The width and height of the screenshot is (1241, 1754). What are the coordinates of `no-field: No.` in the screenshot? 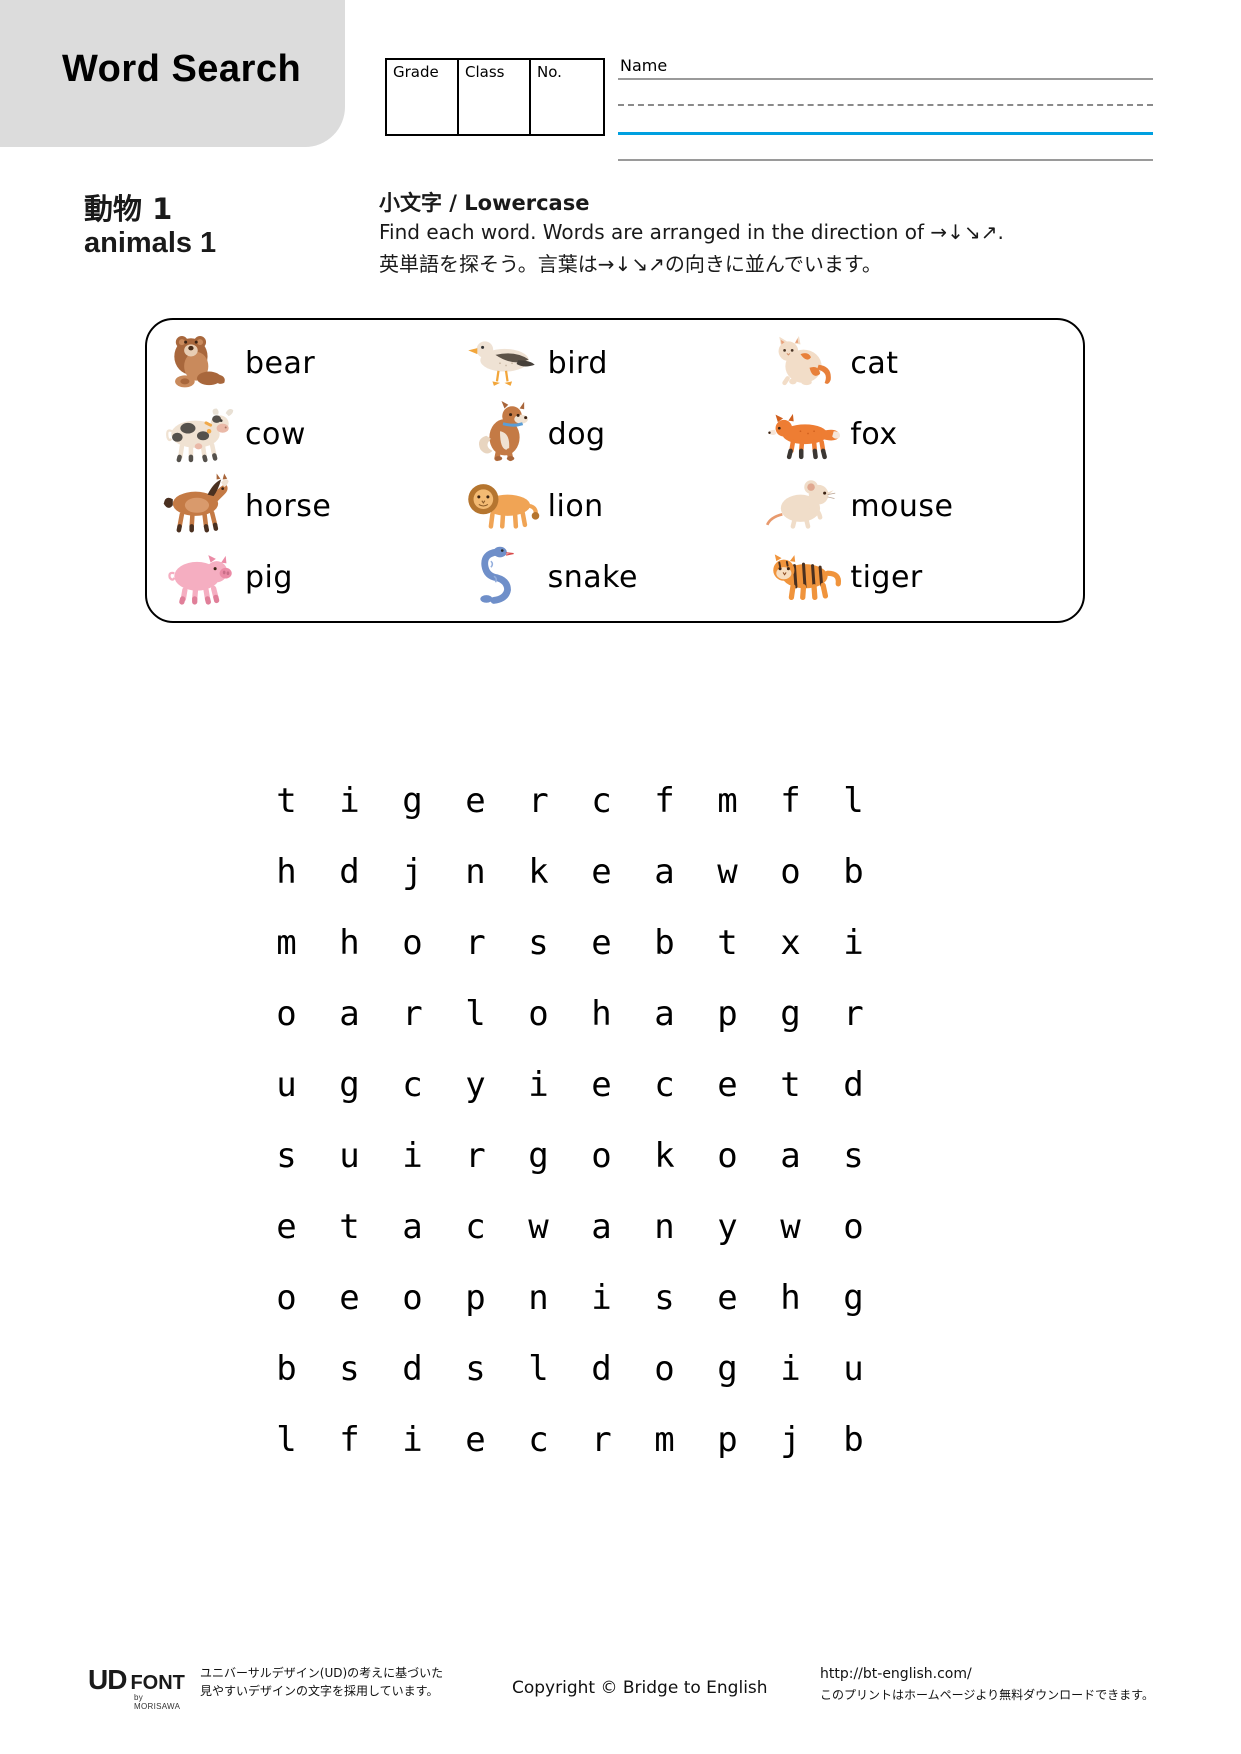 It's located at (567, 97).